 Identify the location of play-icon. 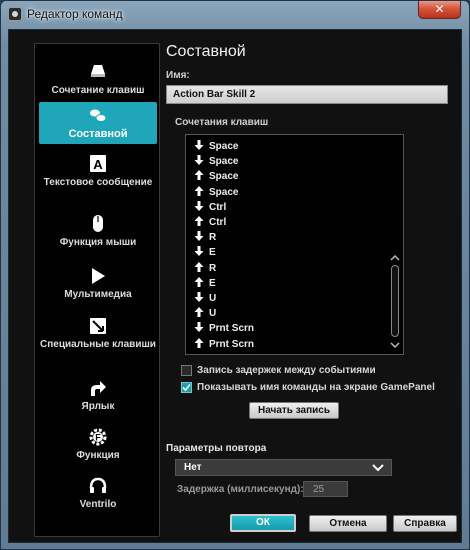
(98, 276).